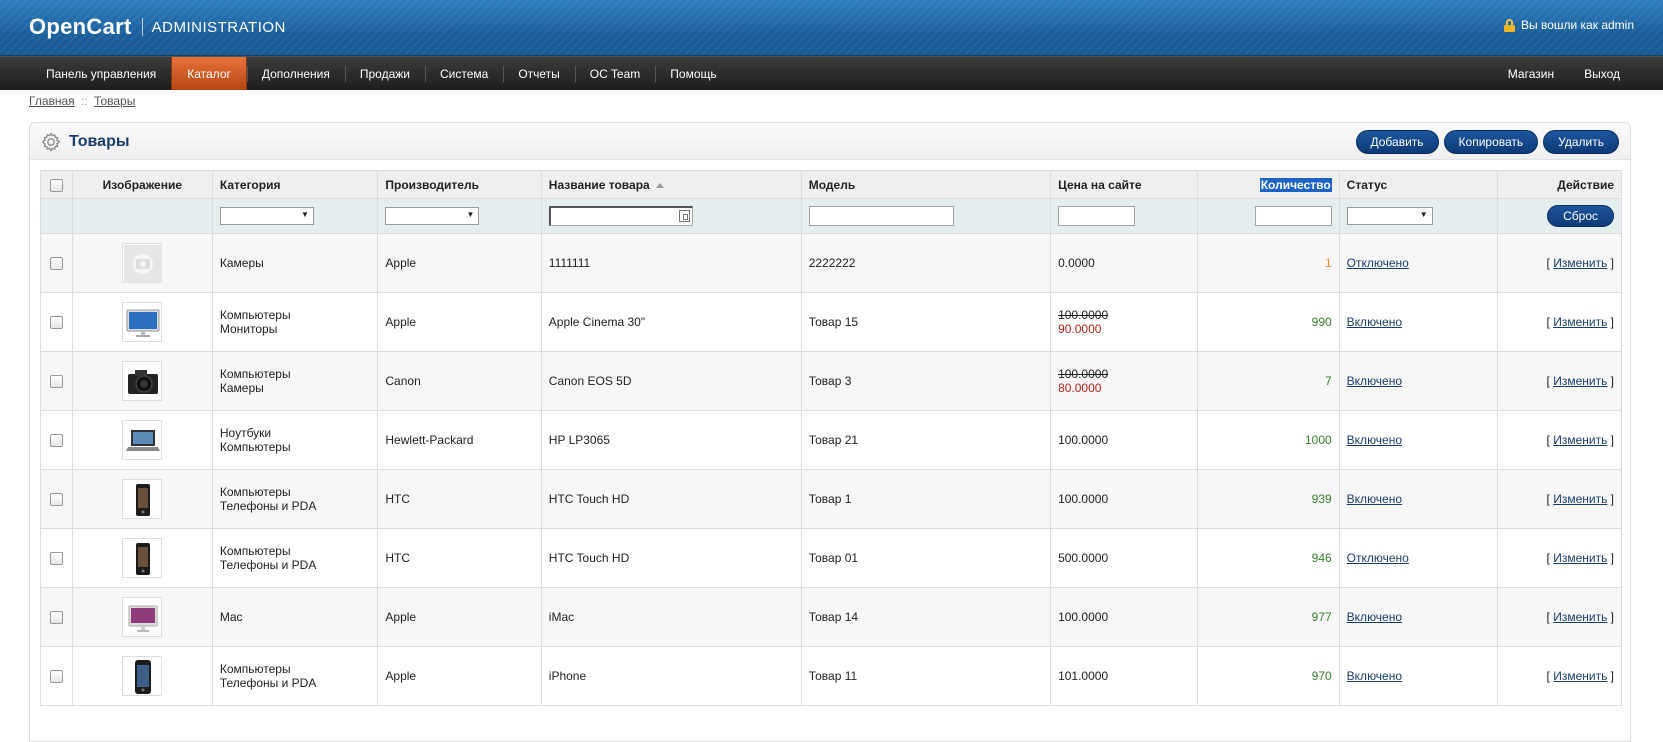 The image size is (1663, 742). Describe the element at coordinates (1389, 216) in the screenshot. I see `filter-status-select` at that location.